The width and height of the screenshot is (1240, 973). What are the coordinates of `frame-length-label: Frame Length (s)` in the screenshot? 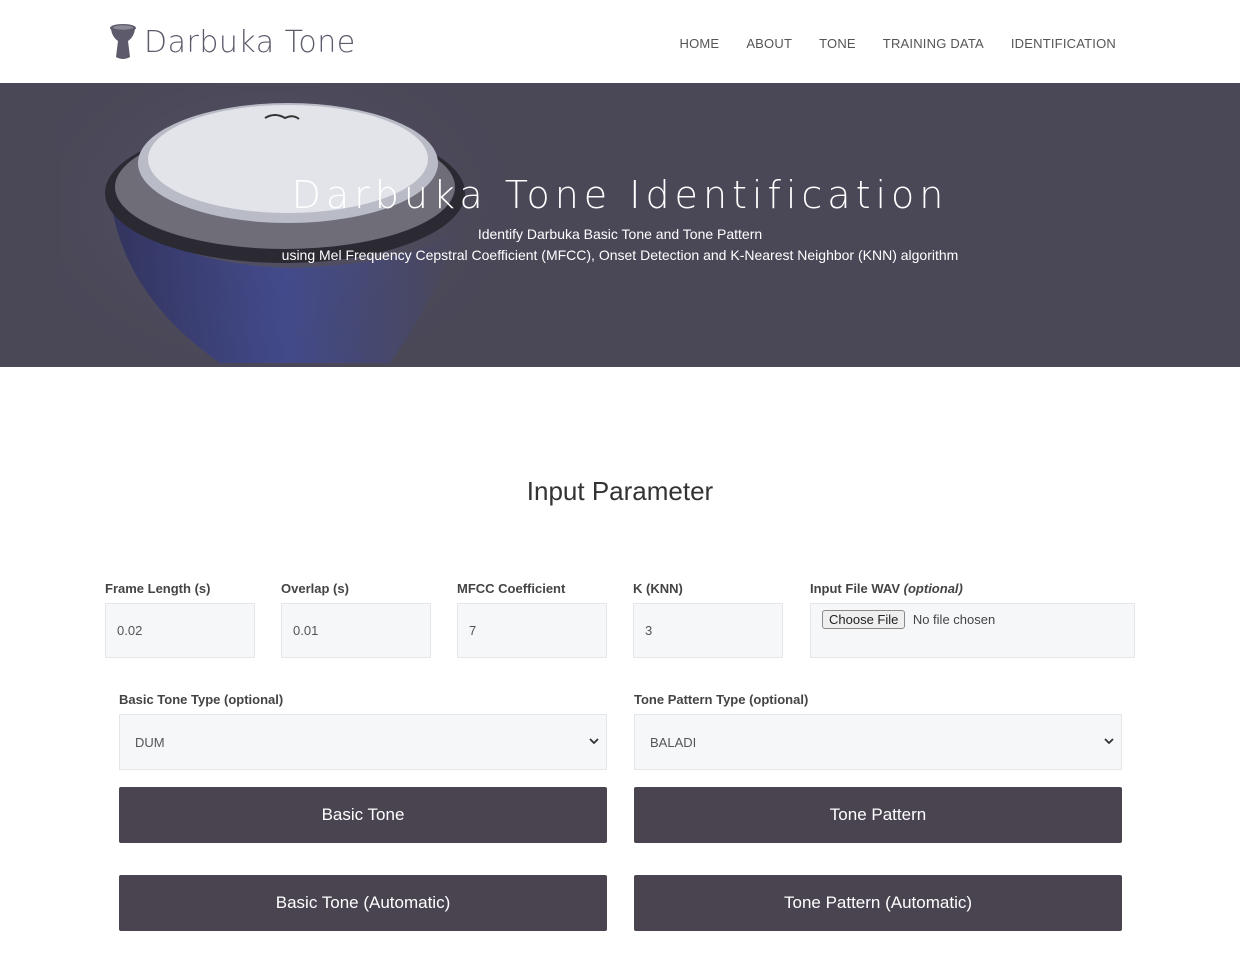 It's located at (158, 588).